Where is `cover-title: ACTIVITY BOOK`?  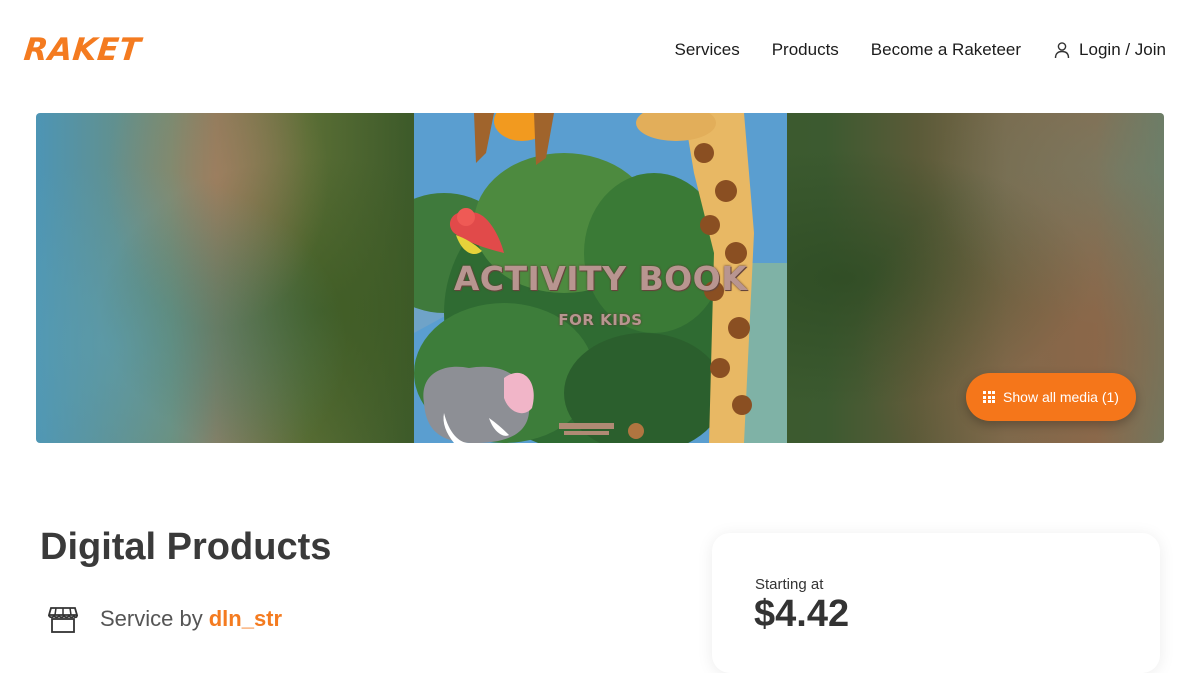
cover-title: ACTIVITY BOOK is located at coordinates (600, 278).